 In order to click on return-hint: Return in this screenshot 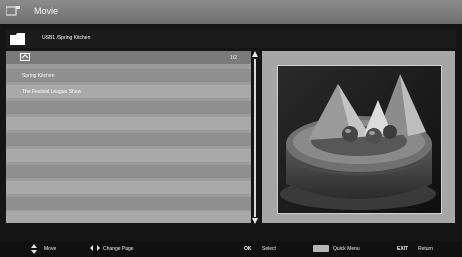, I will do `click(426, 249)`.